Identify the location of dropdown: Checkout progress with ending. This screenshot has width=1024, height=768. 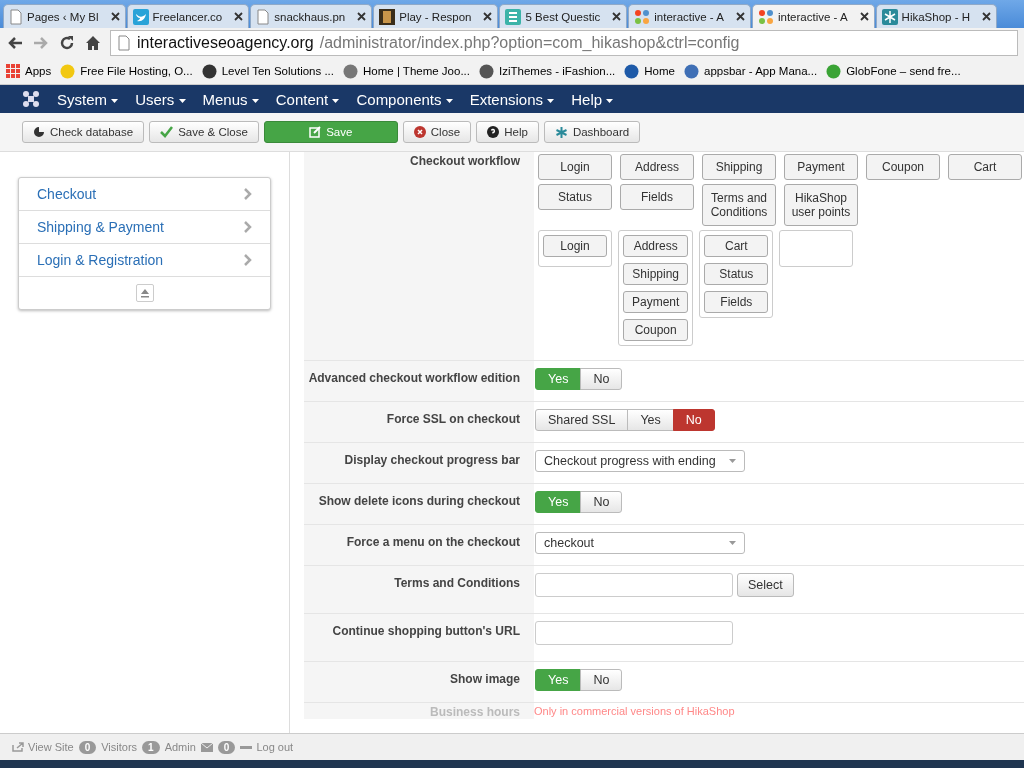
(640, 461).